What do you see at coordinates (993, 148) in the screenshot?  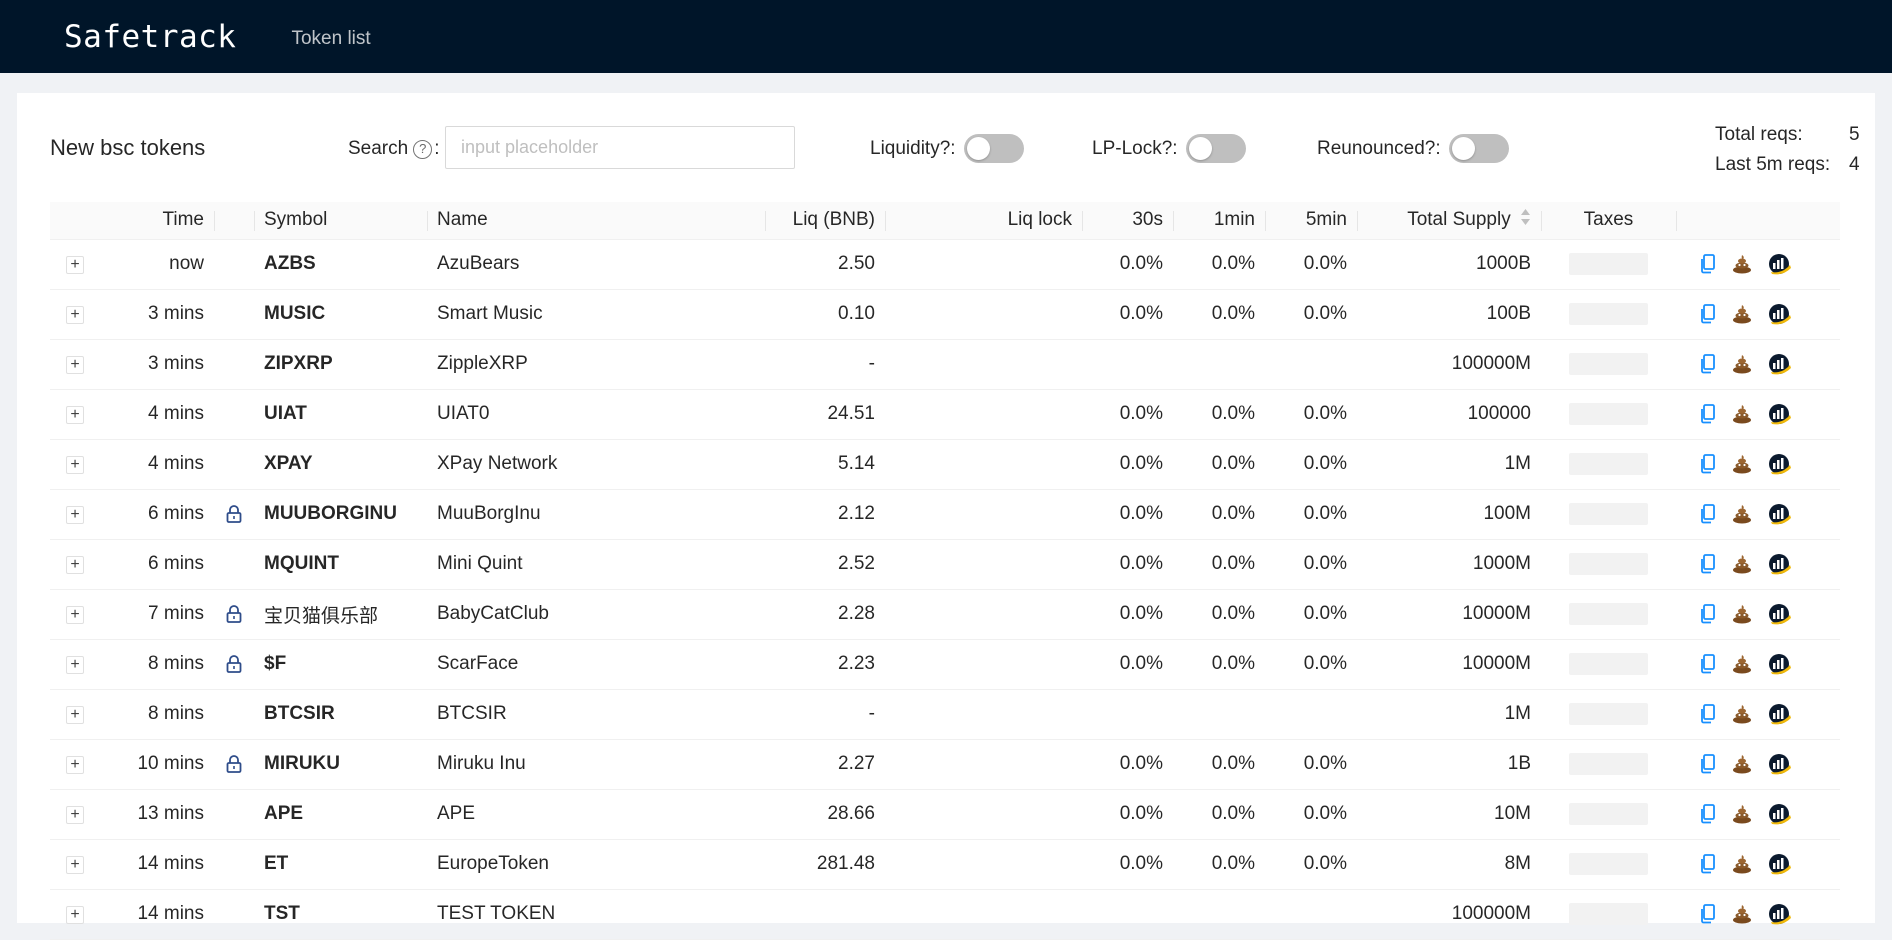 I see `liquidity-toggle` at bounding box center [993, 148].